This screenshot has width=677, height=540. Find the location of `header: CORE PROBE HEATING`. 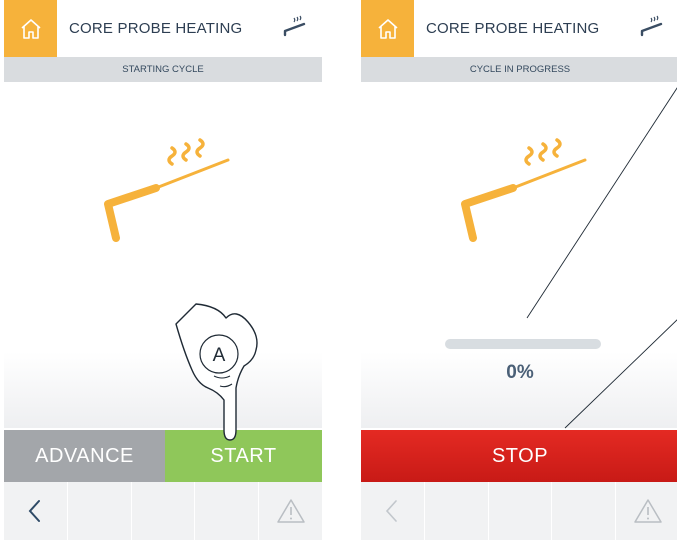

header: CORE PROBE HEATING is located at coordinates (163, 28).